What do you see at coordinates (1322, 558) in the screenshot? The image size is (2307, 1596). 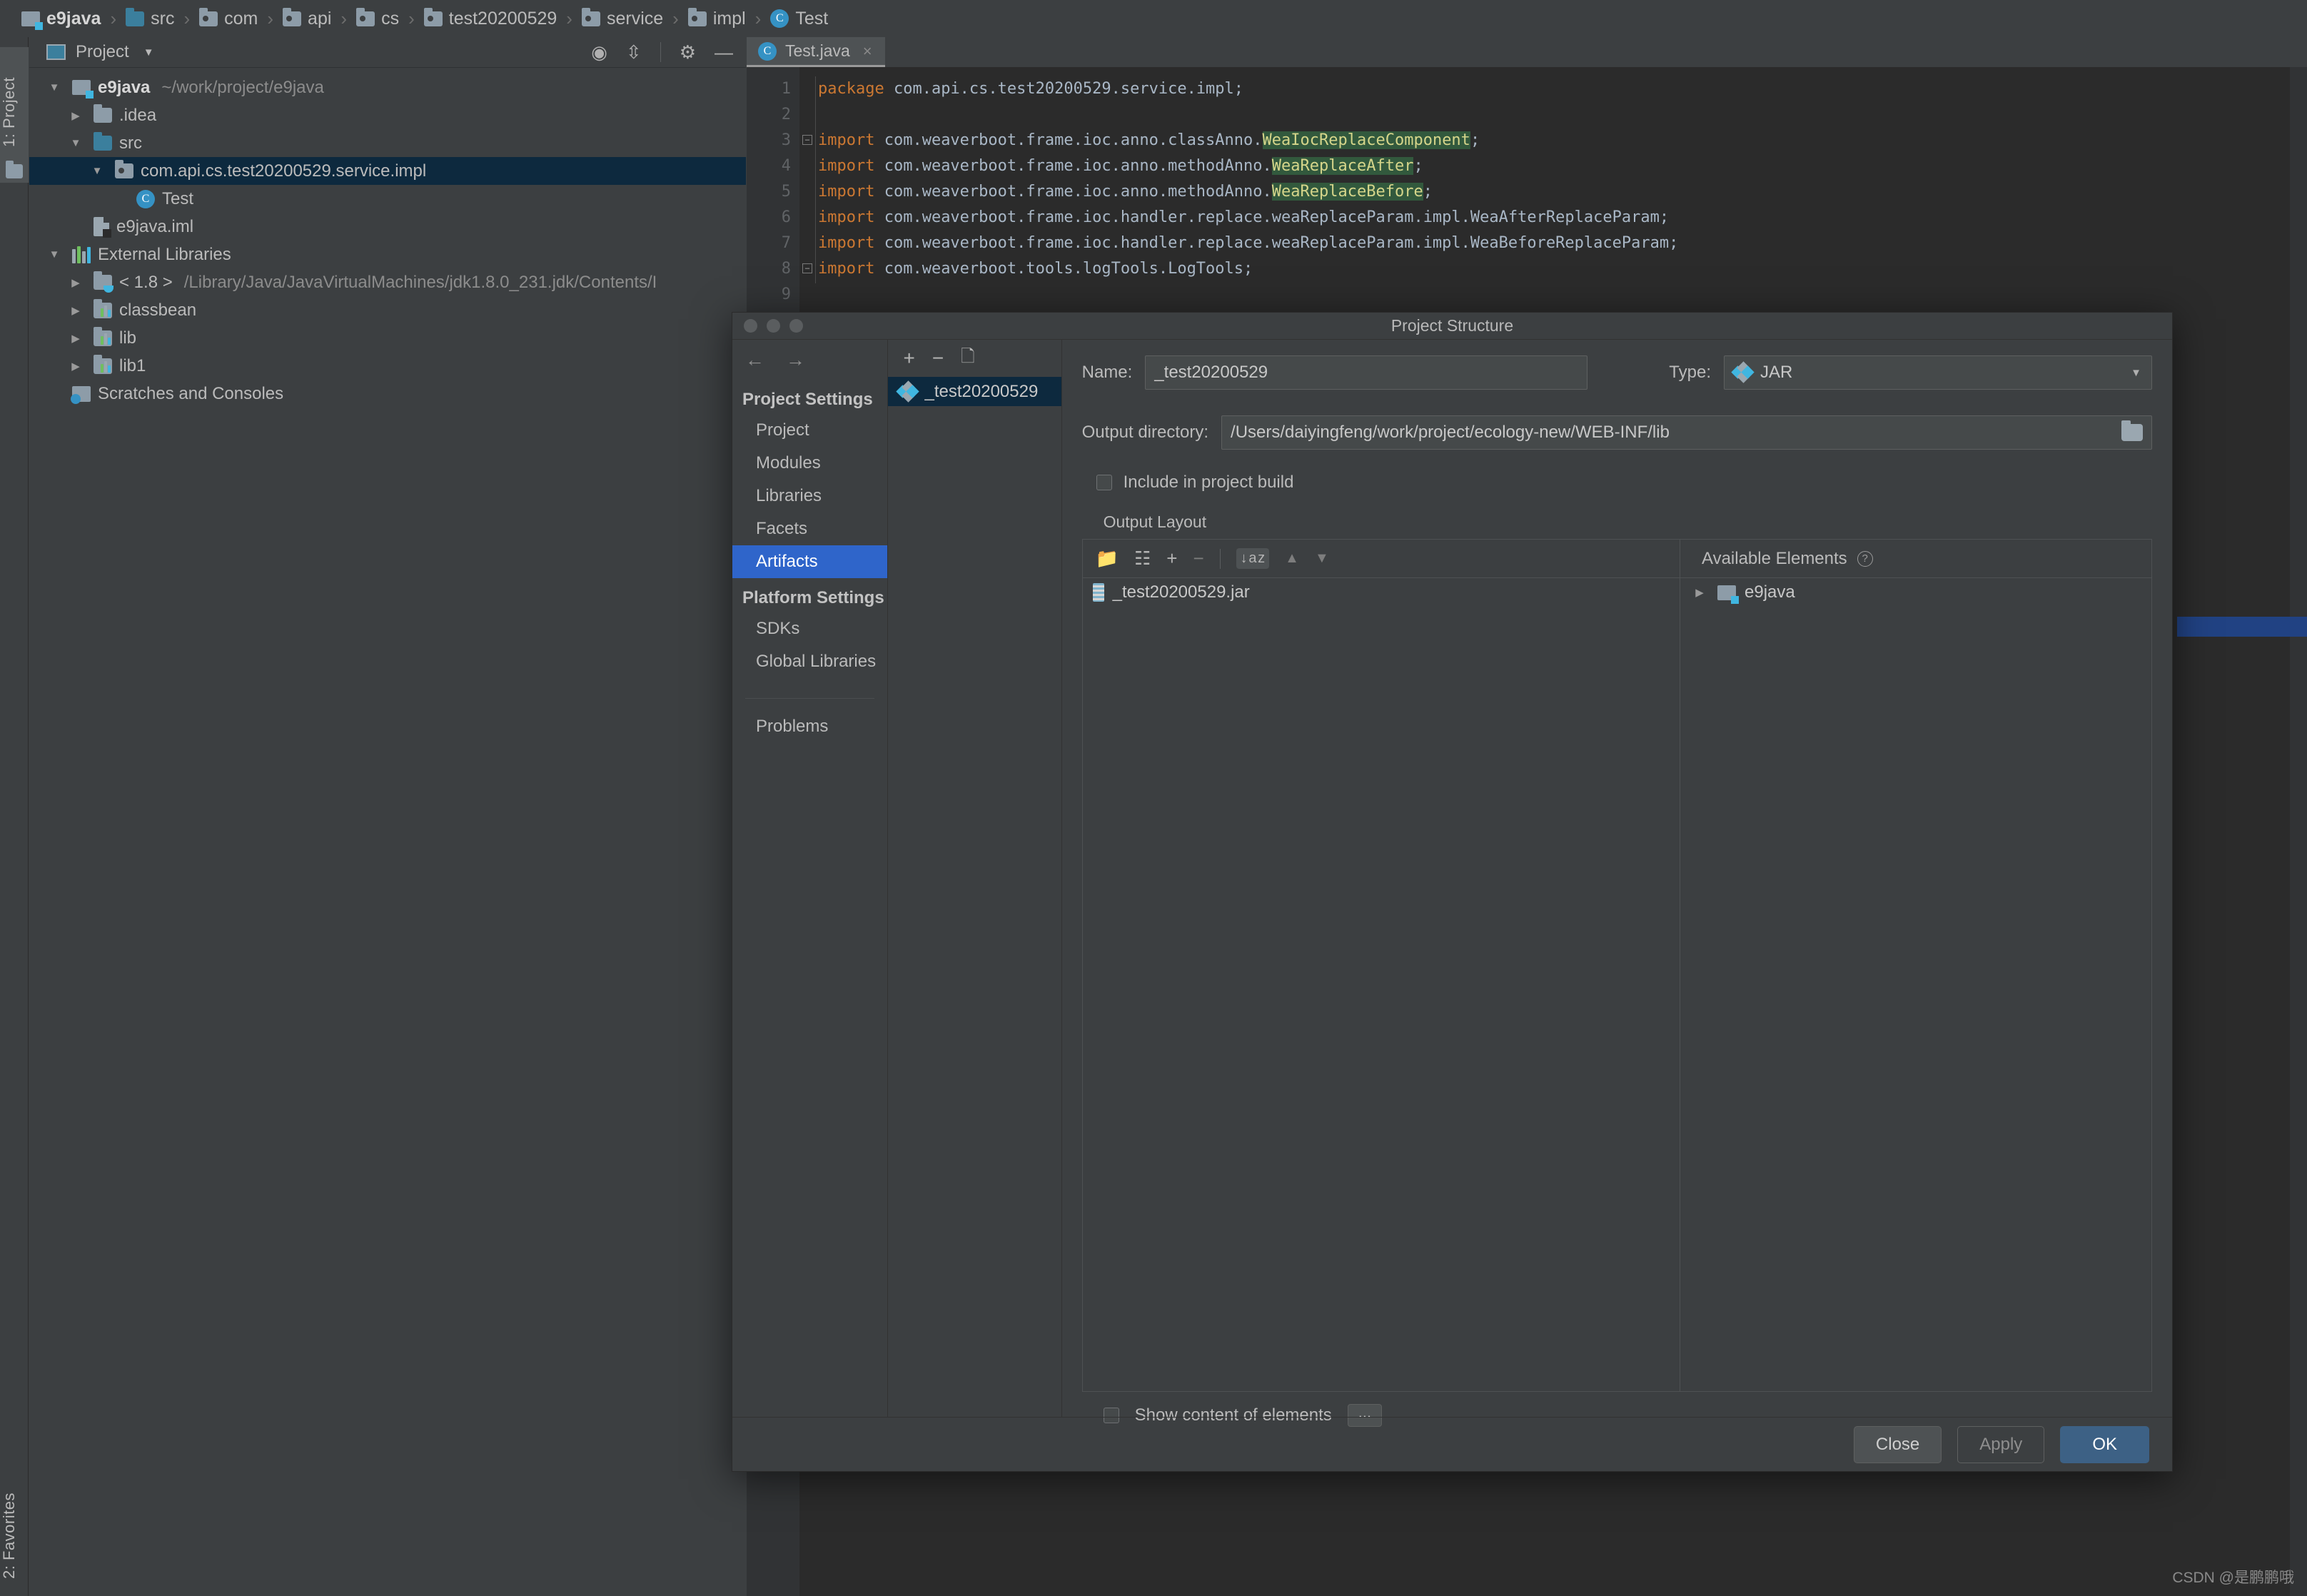 I see `move-down-icon: ▼` at bounding box center [1322, 558].